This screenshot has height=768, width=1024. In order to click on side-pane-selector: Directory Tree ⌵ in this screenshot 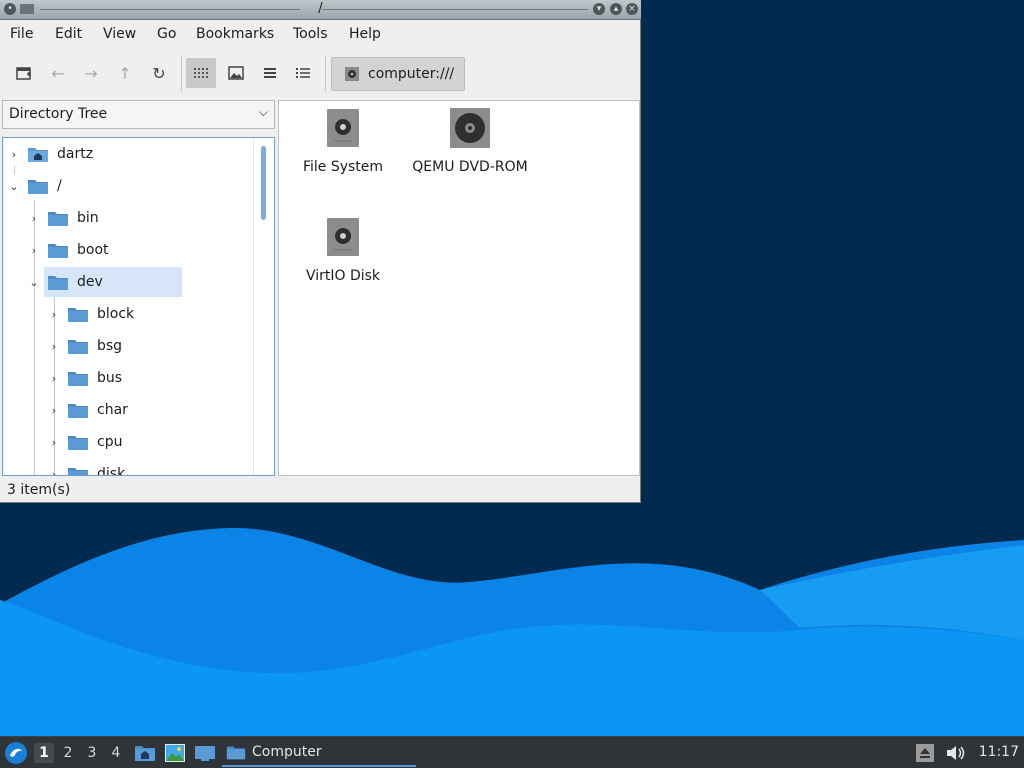, I will do `click(138, 114)`.